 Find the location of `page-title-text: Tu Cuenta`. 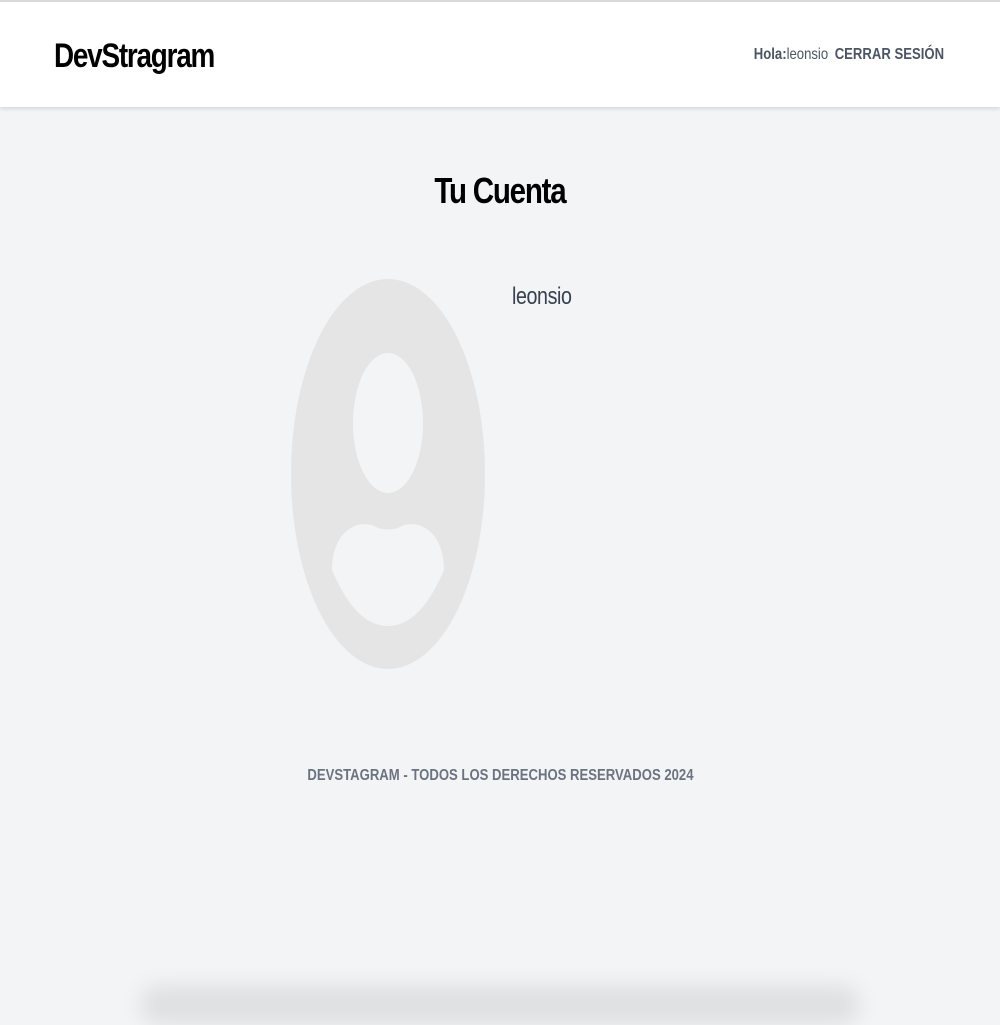

page-title-text: Tu Cuenta is located at coordinates (500, 190).